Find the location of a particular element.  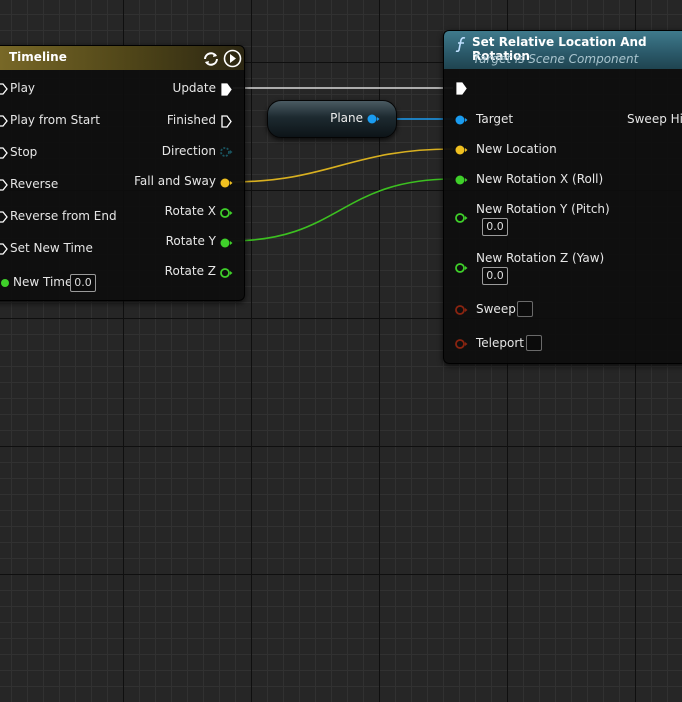

float-wire is located at coordinates (341, 210).